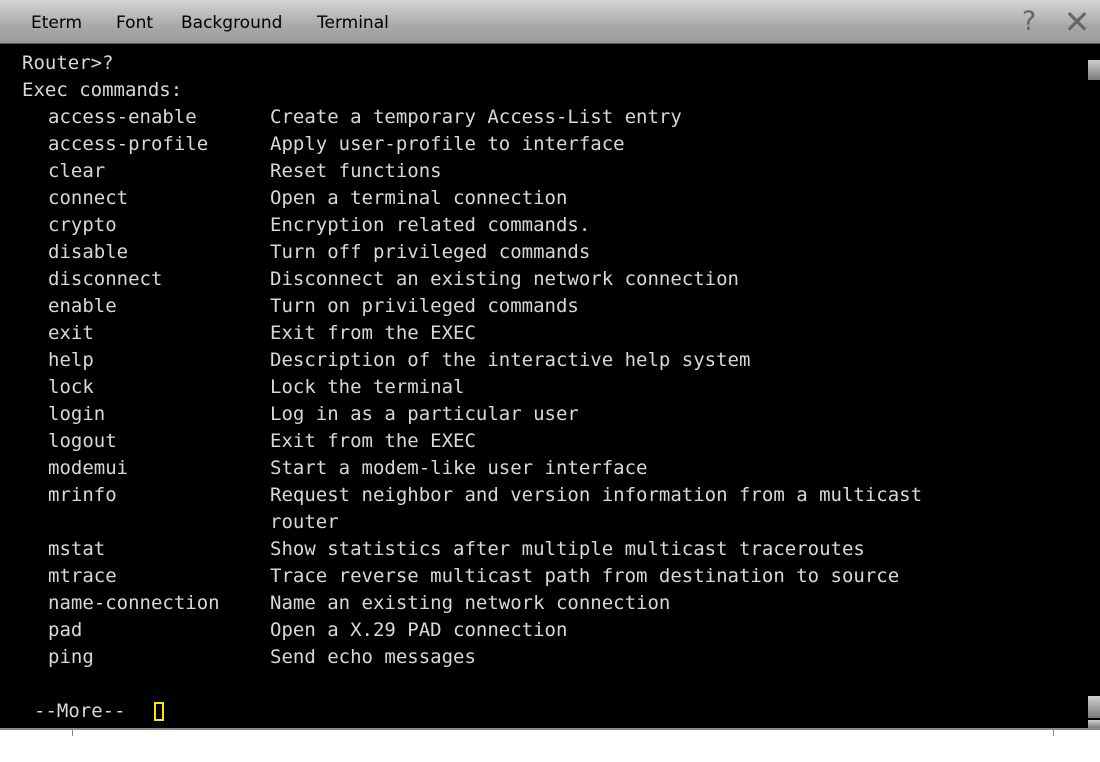 The height and width of the screenshot is (762, 1100). Describe the element at coordinates (419, 630) in the screenshot. I see `command-description: Open a X.29 PAD connection` at that location.